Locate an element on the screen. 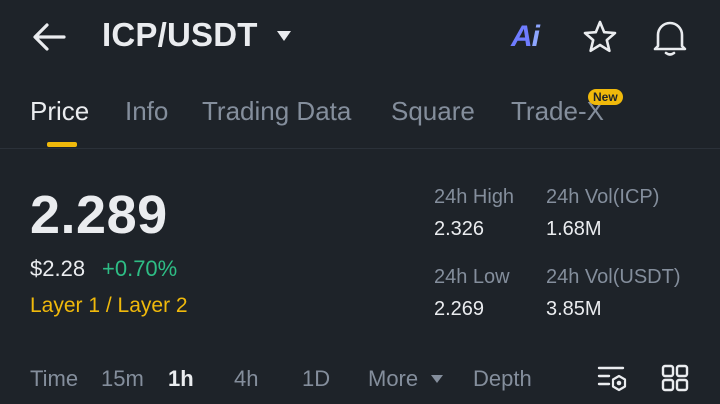 Image resolution: width=720 pixels, height=404 pixels. vol-quote-24h-value: 3.85M is located at coordinates (574, 309).